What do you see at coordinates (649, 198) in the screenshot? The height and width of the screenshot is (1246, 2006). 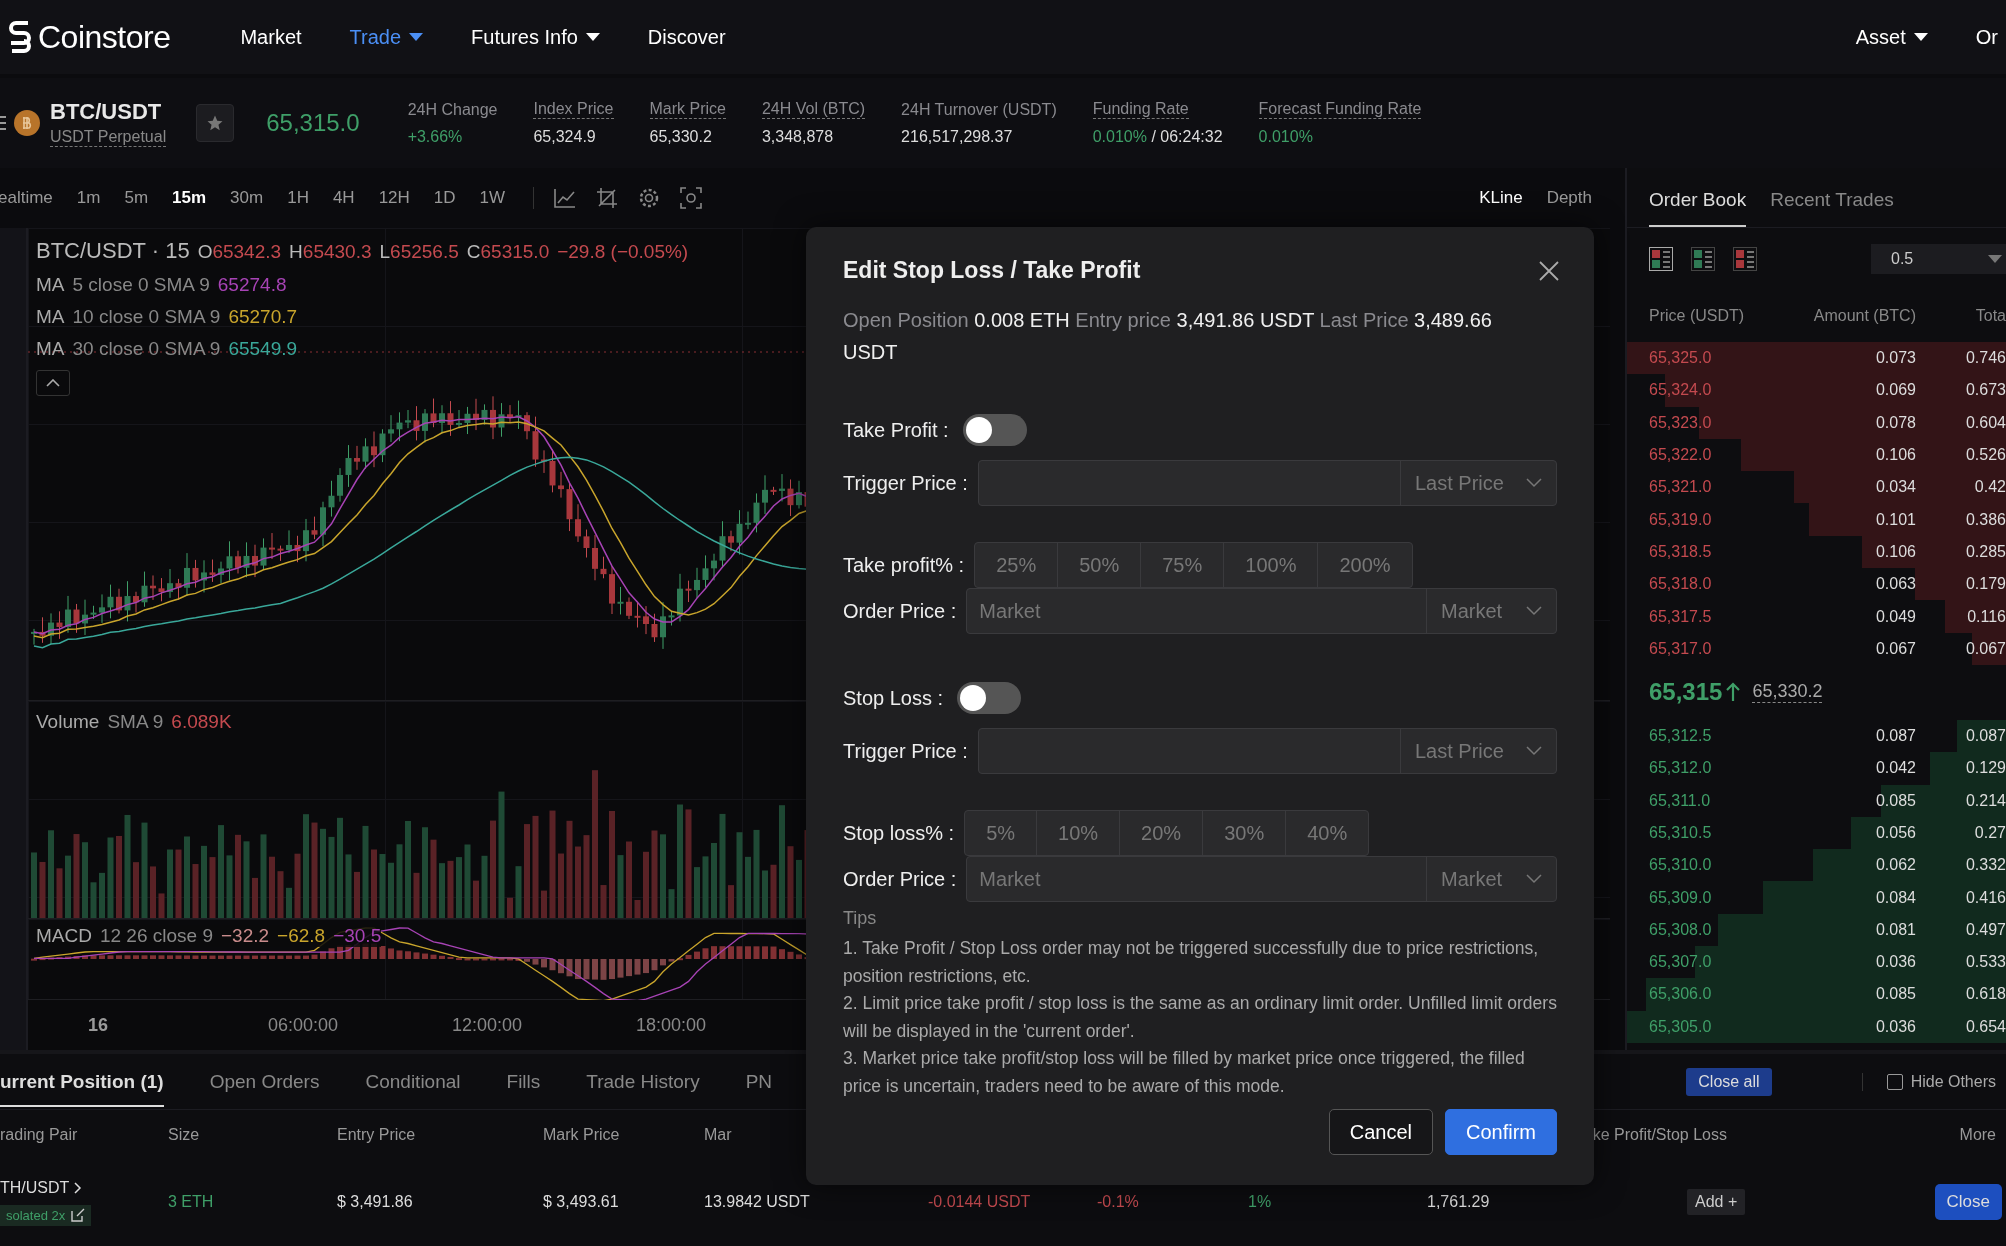 I see `settings-icon` at bounding box center [649, 198].